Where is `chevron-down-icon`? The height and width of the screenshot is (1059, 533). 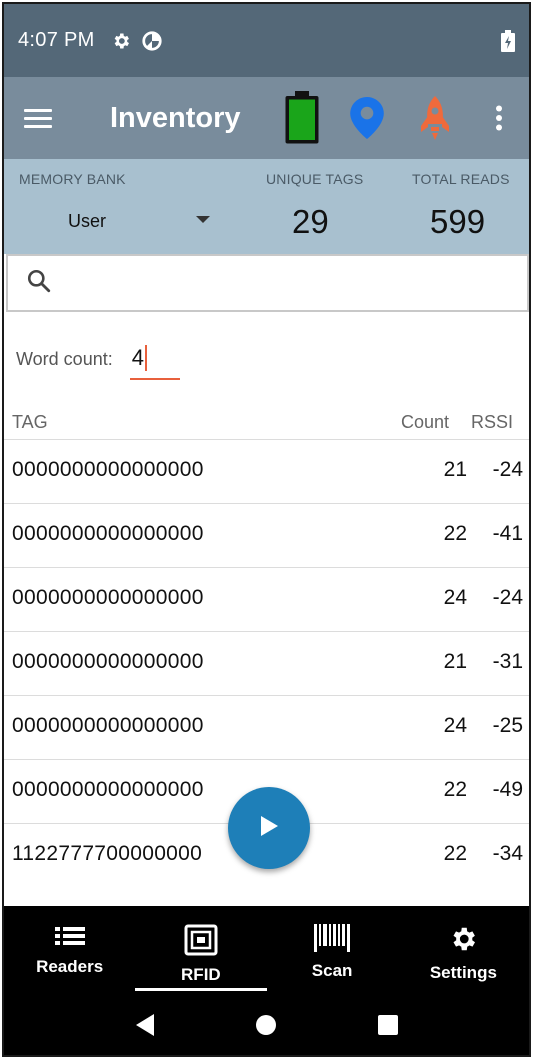
chevron-down-icon is located at coordinates (203, 219).